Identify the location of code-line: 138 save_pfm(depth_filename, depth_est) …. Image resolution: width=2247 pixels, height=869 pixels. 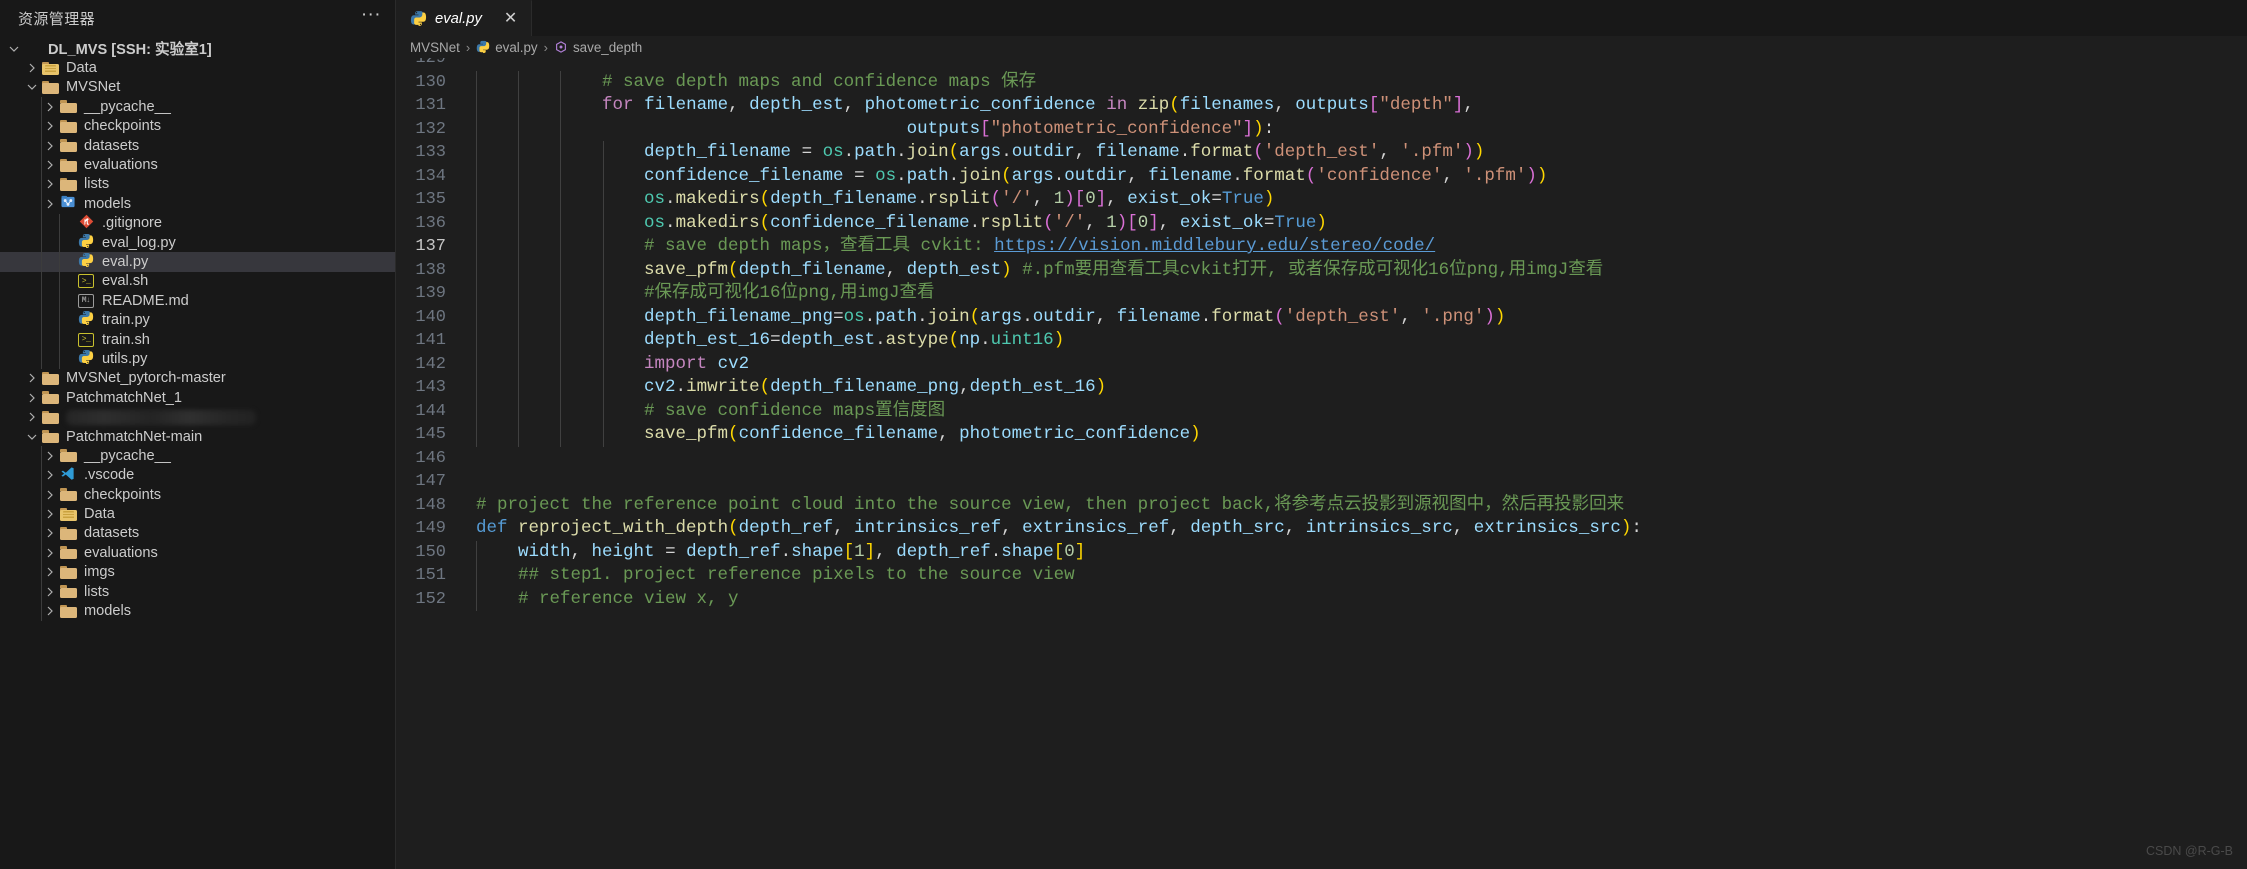
(1321, 270).